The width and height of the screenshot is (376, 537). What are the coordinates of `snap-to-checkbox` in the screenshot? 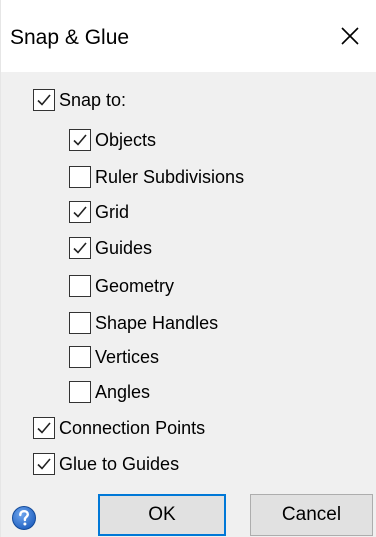 It's located at (44, 100).